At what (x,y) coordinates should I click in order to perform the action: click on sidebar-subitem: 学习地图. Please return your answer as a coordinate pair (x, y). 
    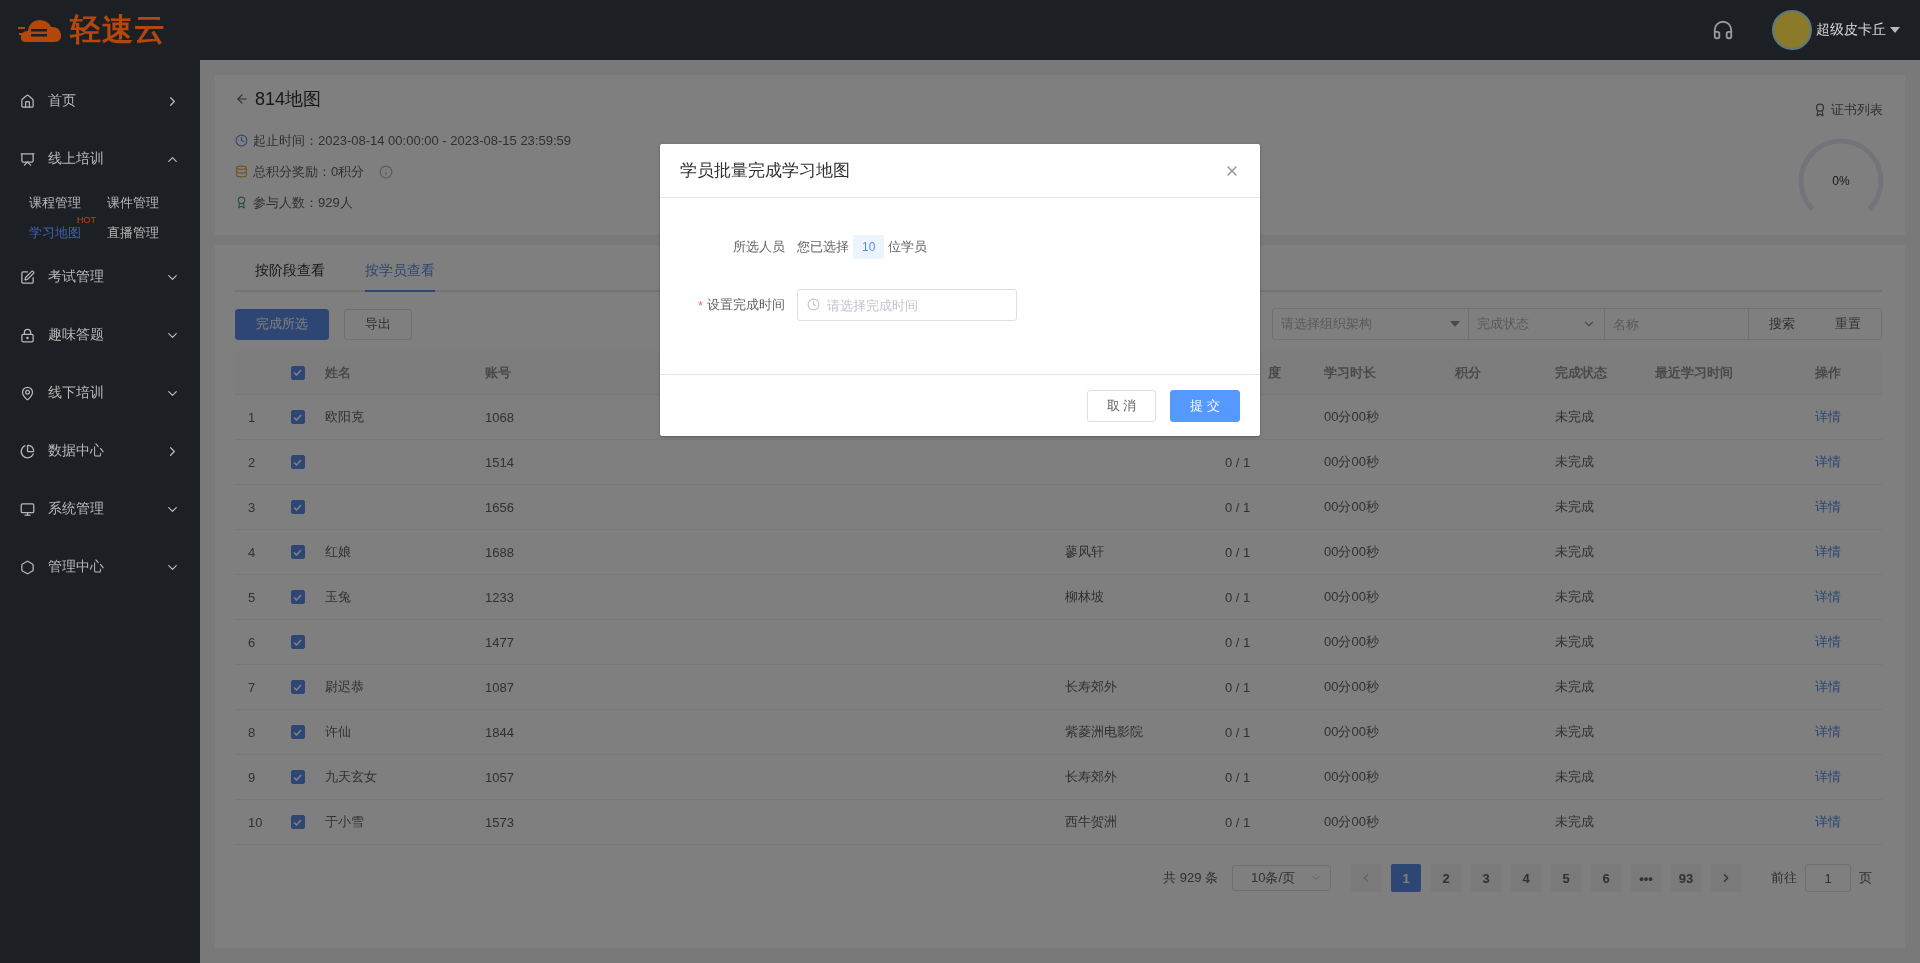
    Looking at the image, I should click on (55, 233).